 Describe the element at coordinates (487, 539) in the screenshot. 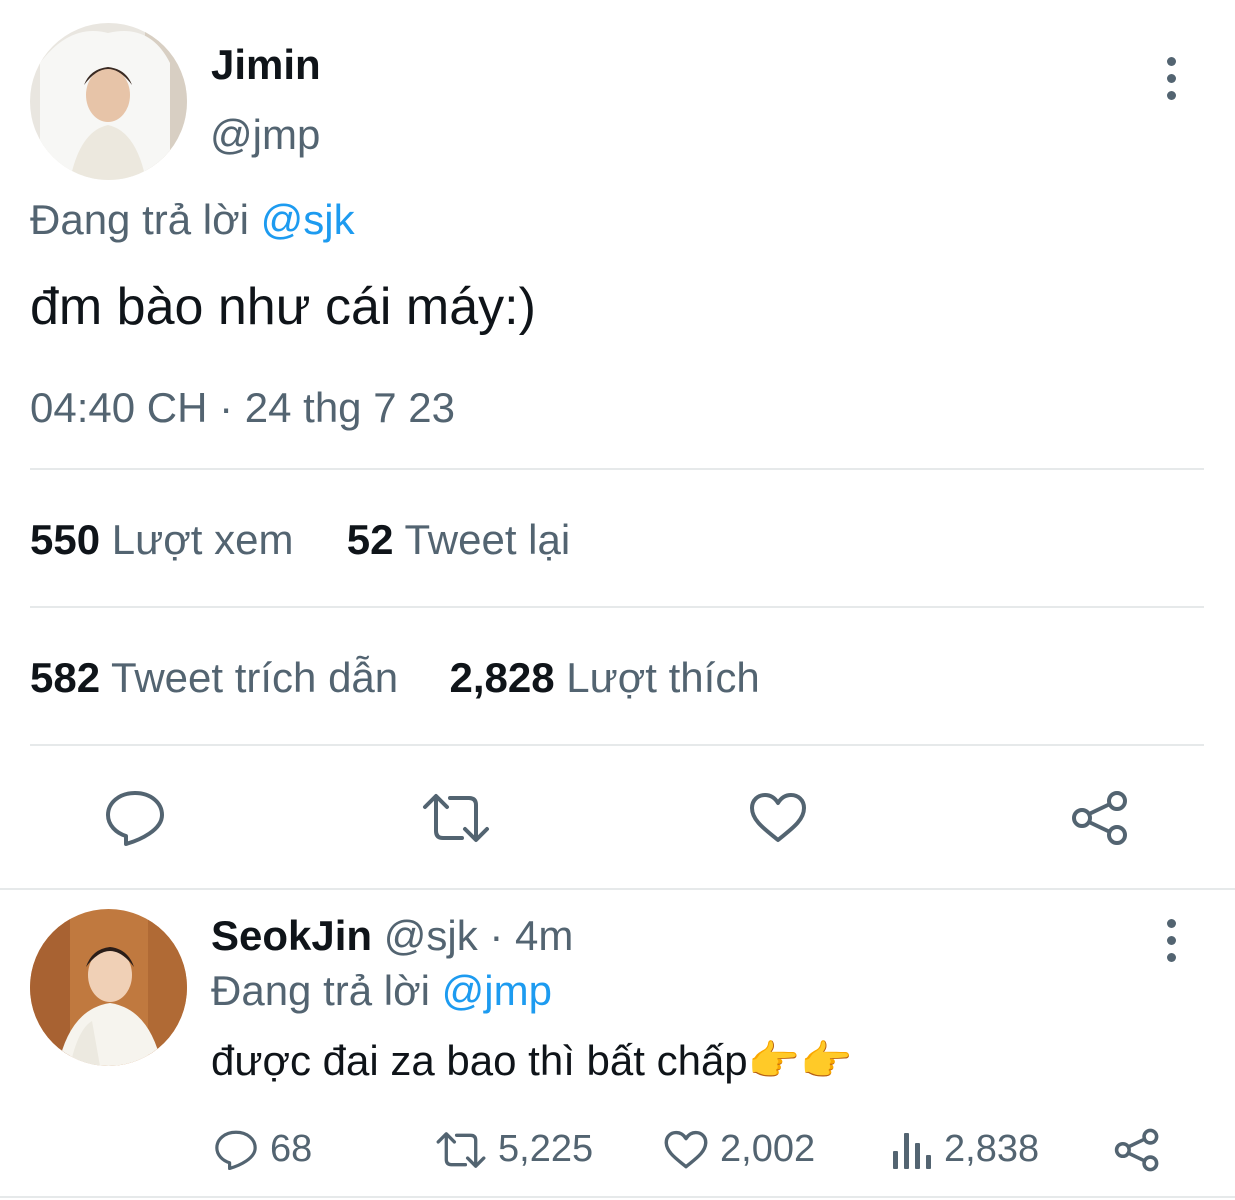

I see `retweets-label: Tweet lại` at that location.